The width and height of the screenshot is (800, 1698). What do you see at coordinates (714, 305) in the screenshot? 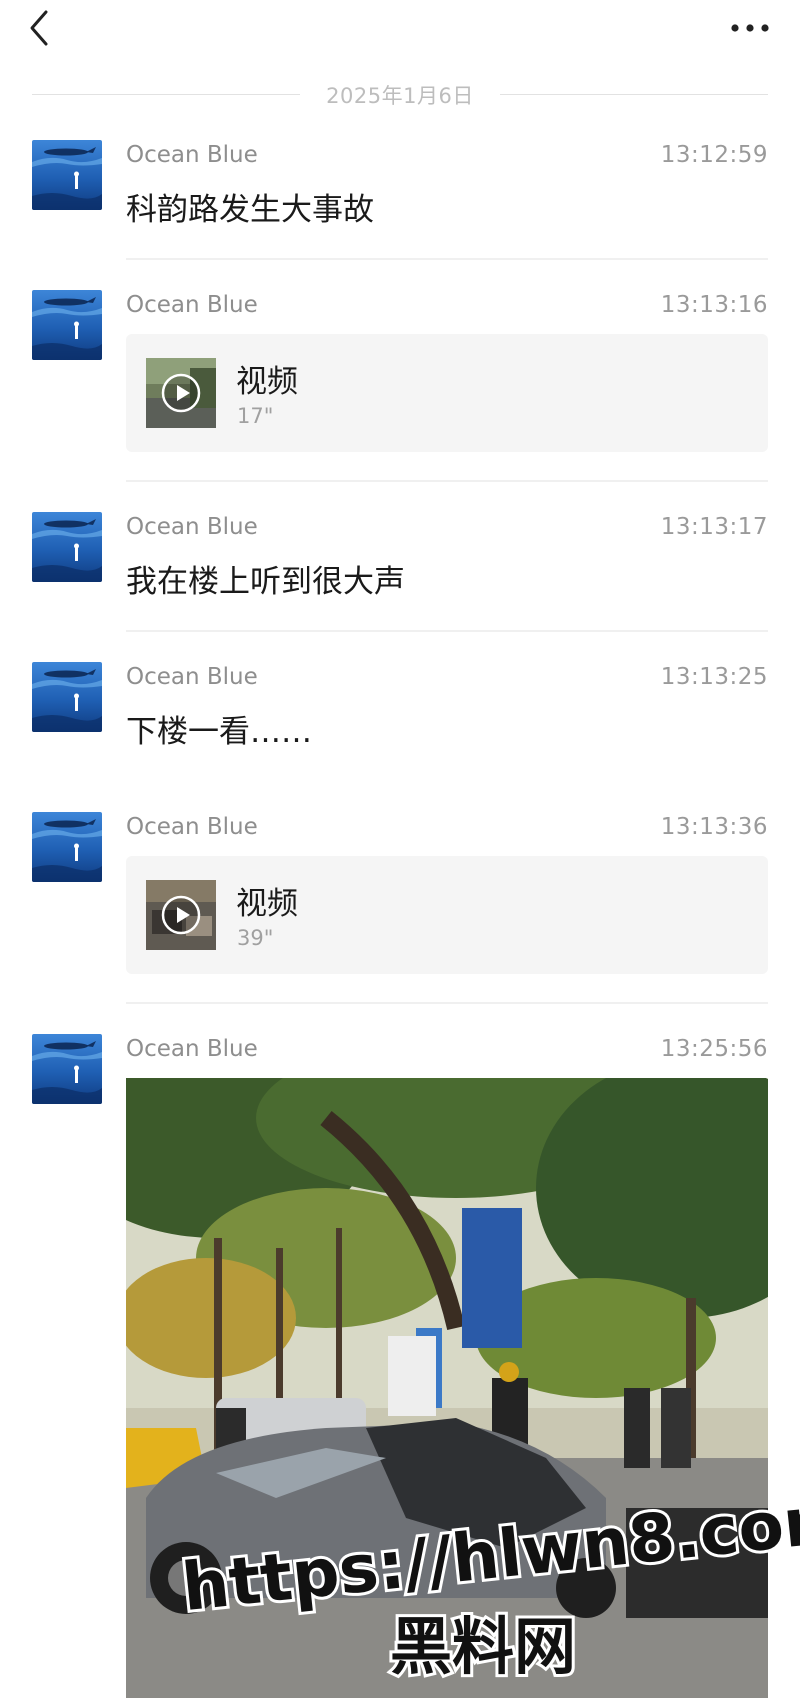
I see `message-time: 13:13:16` at bounding box center [714, 305].